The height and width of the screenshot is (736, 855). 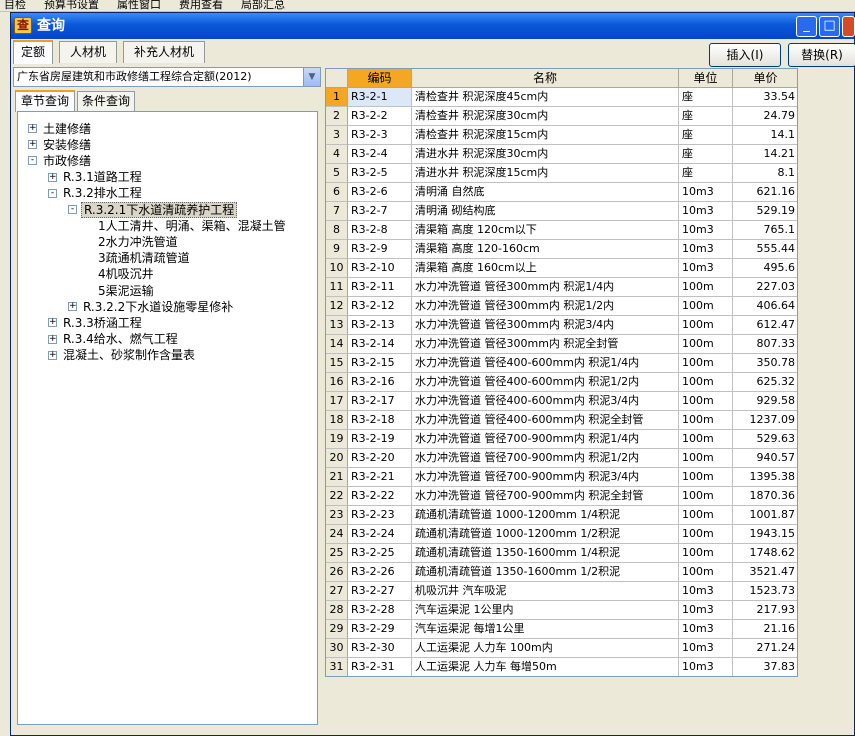 What do you see at coordinates (545, 192) in the screenshot?
I see `cell-name: 清明涌 自然底` at bounding box center [545, 192].